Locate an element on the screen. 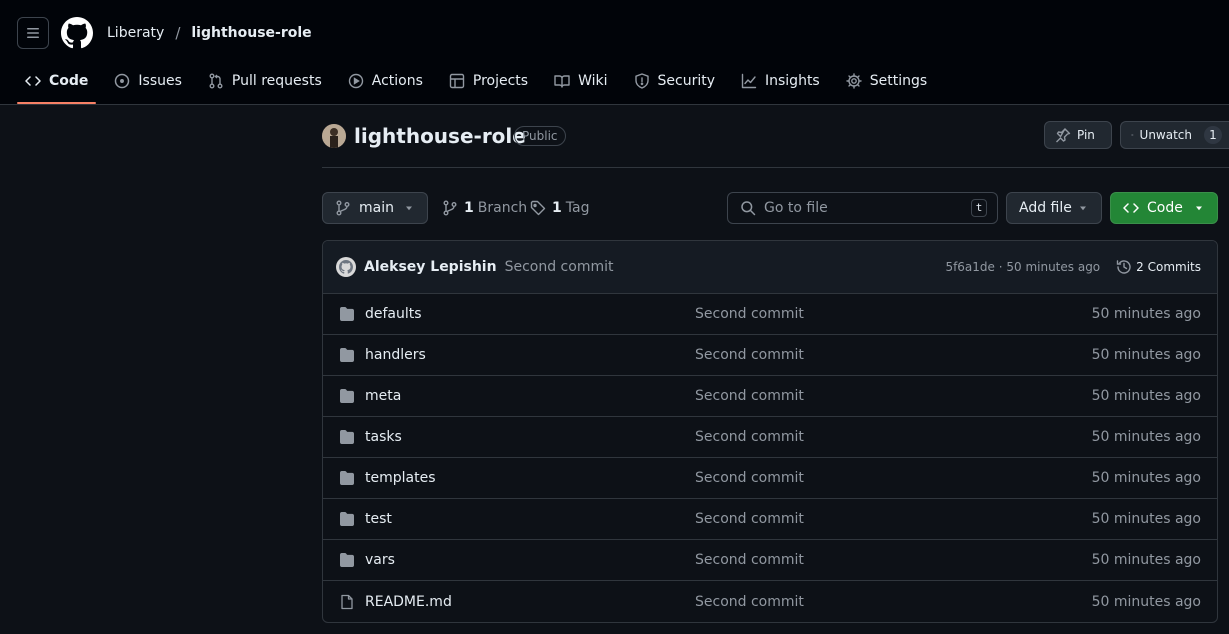 Image resolution: width=1229 pixels, height=634 pixels. tab-wiki: Wiki is located at coordinates (580, 81).